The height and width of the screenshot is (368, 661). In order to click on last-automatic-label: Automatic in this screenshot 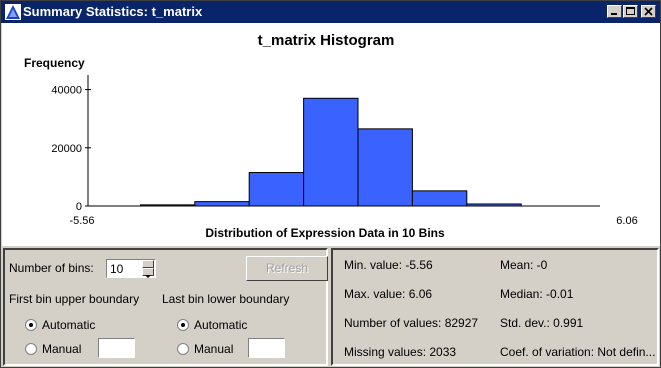, I will do `click(220, 325)`.